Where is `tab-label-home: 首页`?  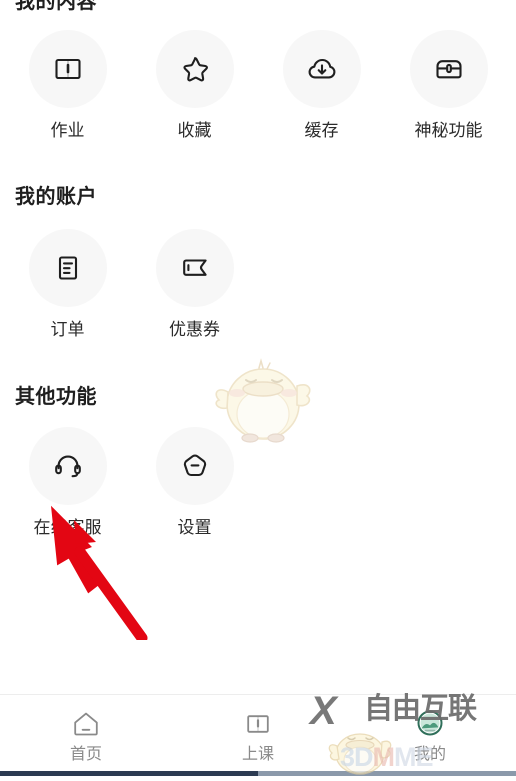 tab-label-home: 首页 is located at coordinates (85, 754).